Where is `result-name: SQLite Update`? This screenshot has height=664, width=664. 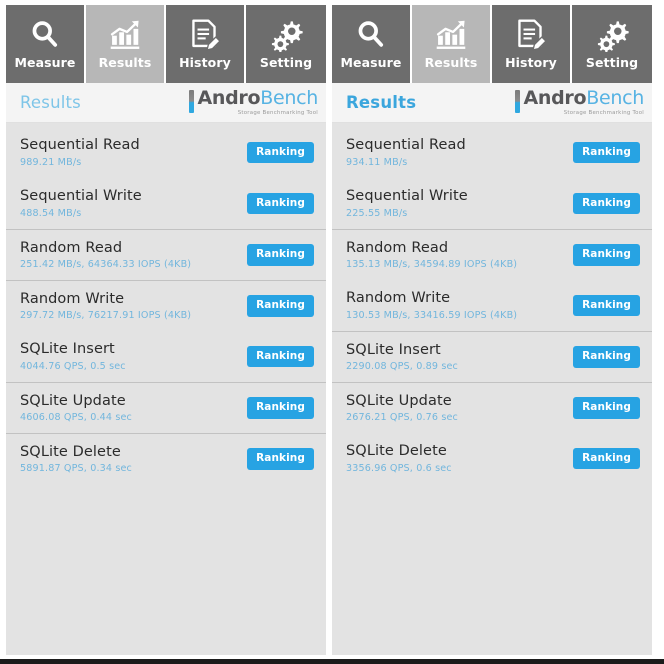 result-name: SQLite Update is located at coordinates (73, 400).